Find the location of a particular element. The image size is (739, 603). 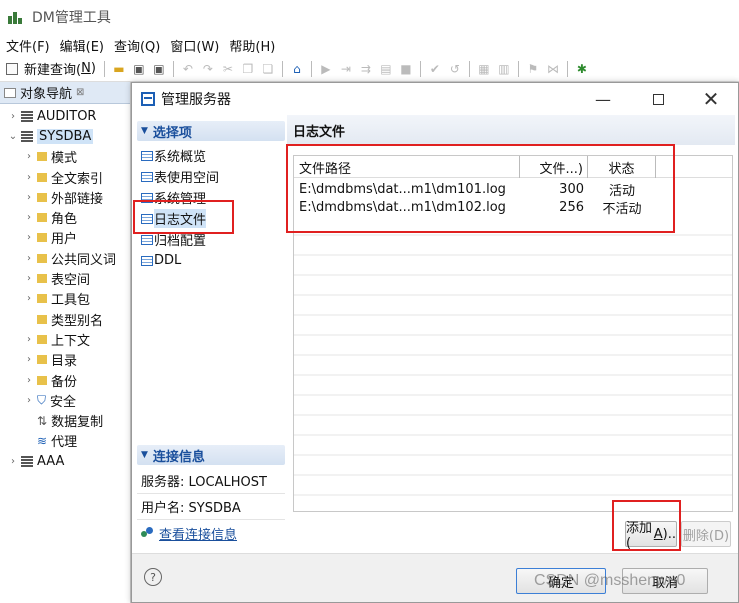

tree-item: ≋ 代理 is located at coordinates (65, 441).